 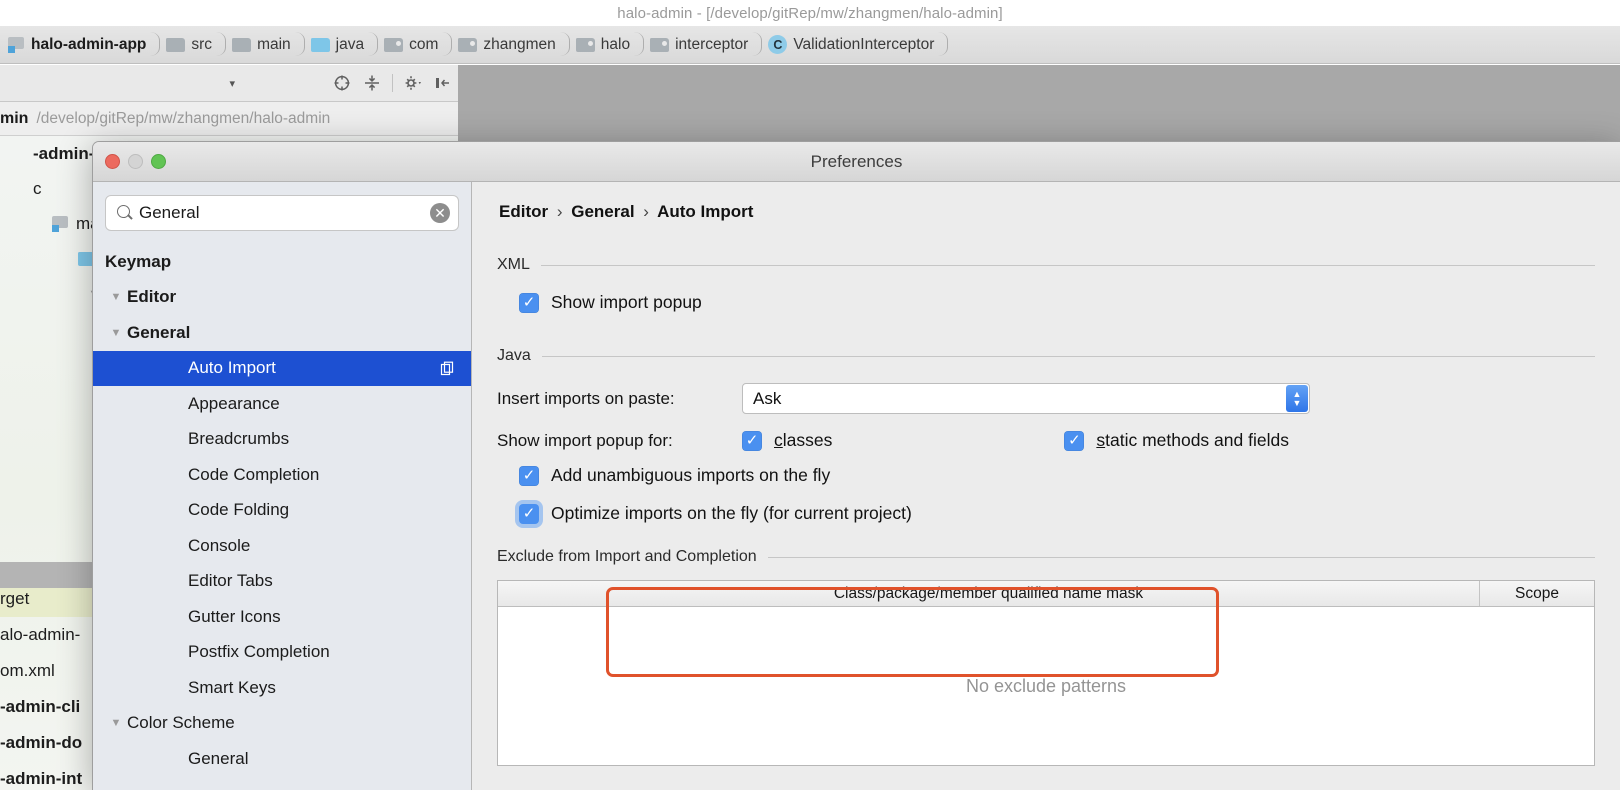 What do you see at coordinates (254, 474) in the screenshot?
I see `sidebar-item-label: Code Completion` at bounding box center [254, 474].